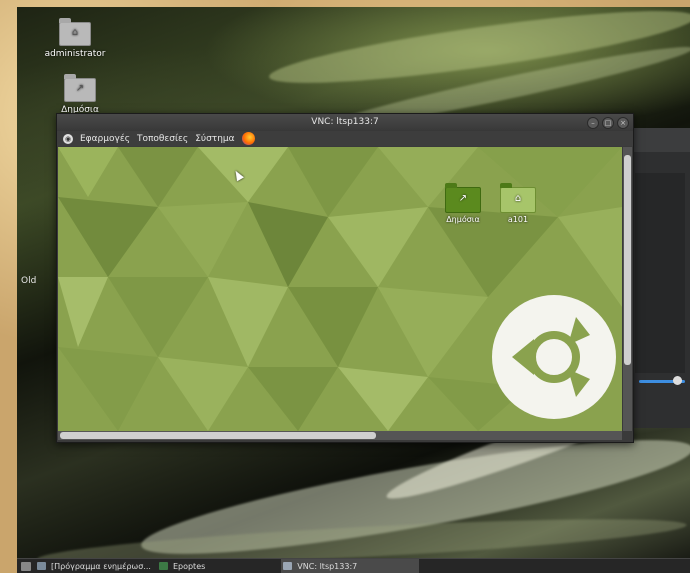 This screenshot has height=573, width=690. What do you see at coordinates (518, 219) in the screenshot?
I see `remote-icon-label: a101` at bounding box center [518, 219].